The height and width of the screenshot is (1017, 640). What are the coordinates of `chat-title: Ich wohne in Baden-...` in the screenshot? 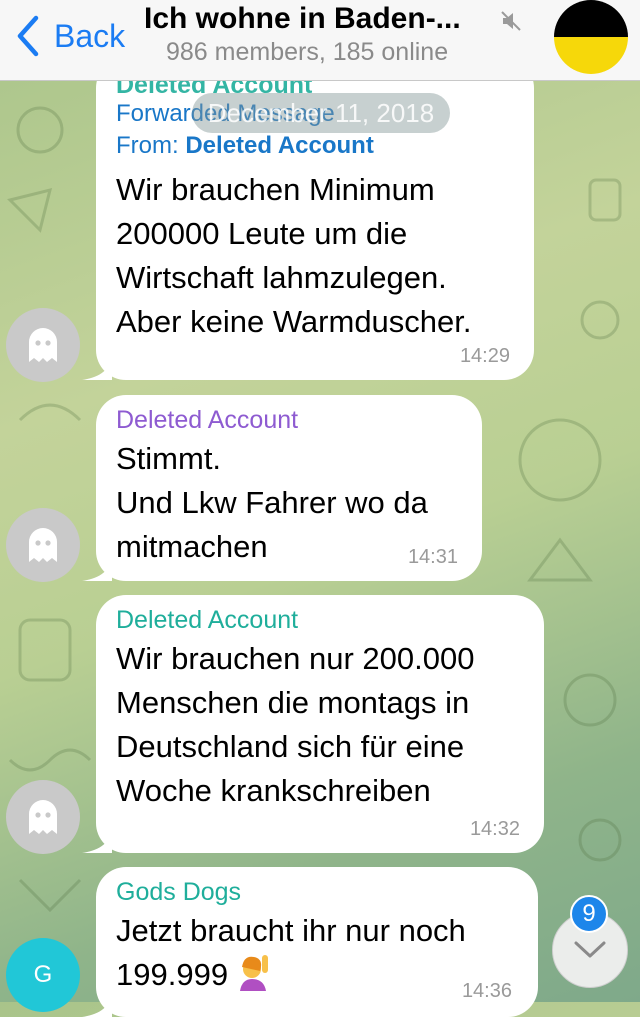 It's located at (302, 19).